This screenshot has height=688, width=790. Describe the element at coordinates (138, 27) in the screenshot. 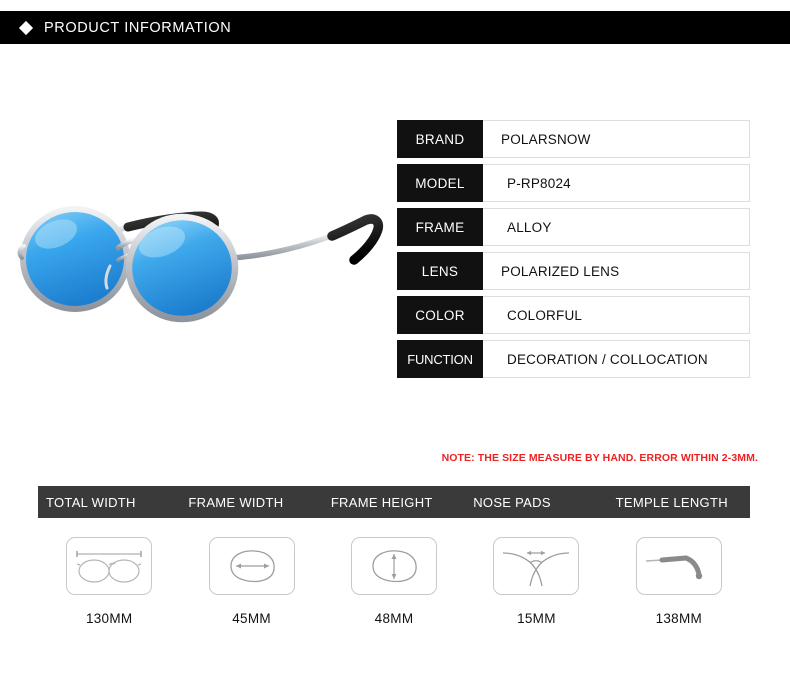

I see `page-title: PRODUCT INFORMATION` at that location.